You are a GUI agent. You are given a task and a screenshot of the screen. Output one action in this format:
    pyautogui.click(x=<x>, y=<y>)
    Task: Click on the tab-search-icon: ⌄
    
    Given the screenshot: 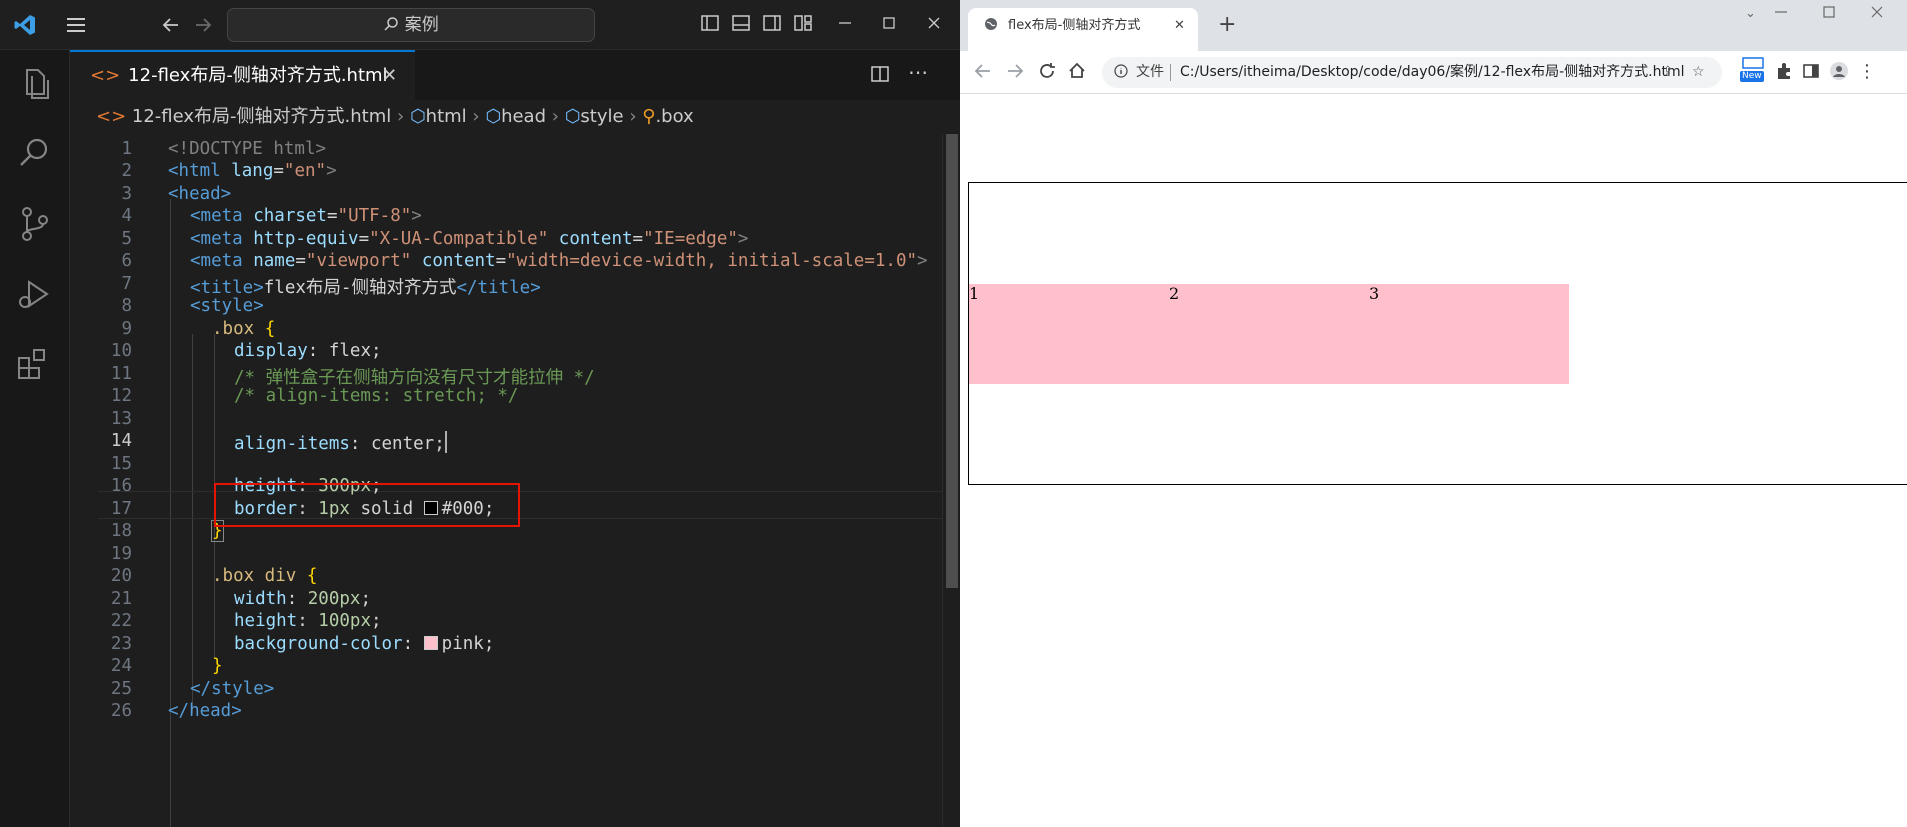 What is the action you would take?
    pyautogui.click(x=1750, y=13)
    